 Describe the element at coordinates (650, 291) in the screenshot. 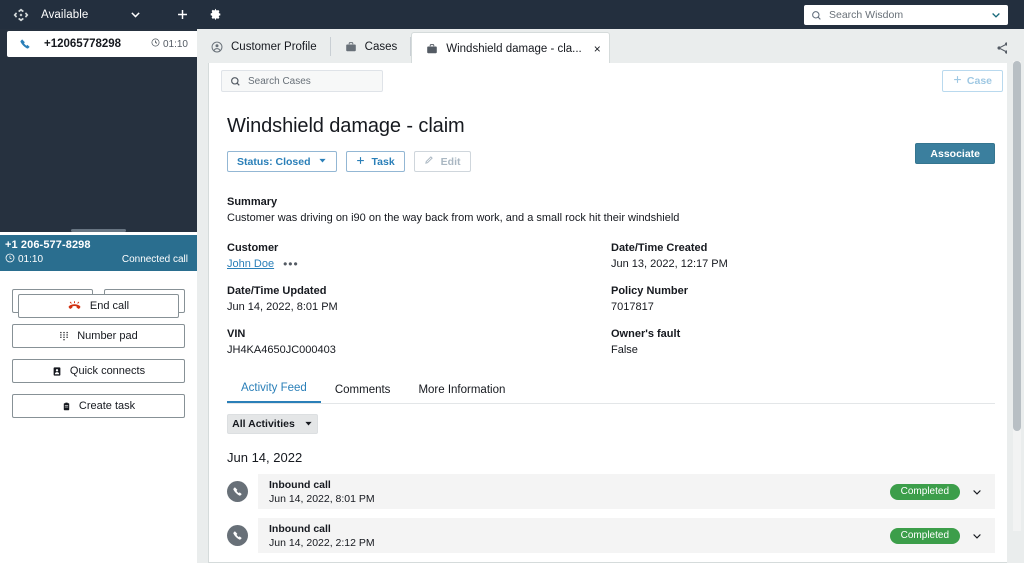

I see `field-policy-number-label: Policy Number` at that location.